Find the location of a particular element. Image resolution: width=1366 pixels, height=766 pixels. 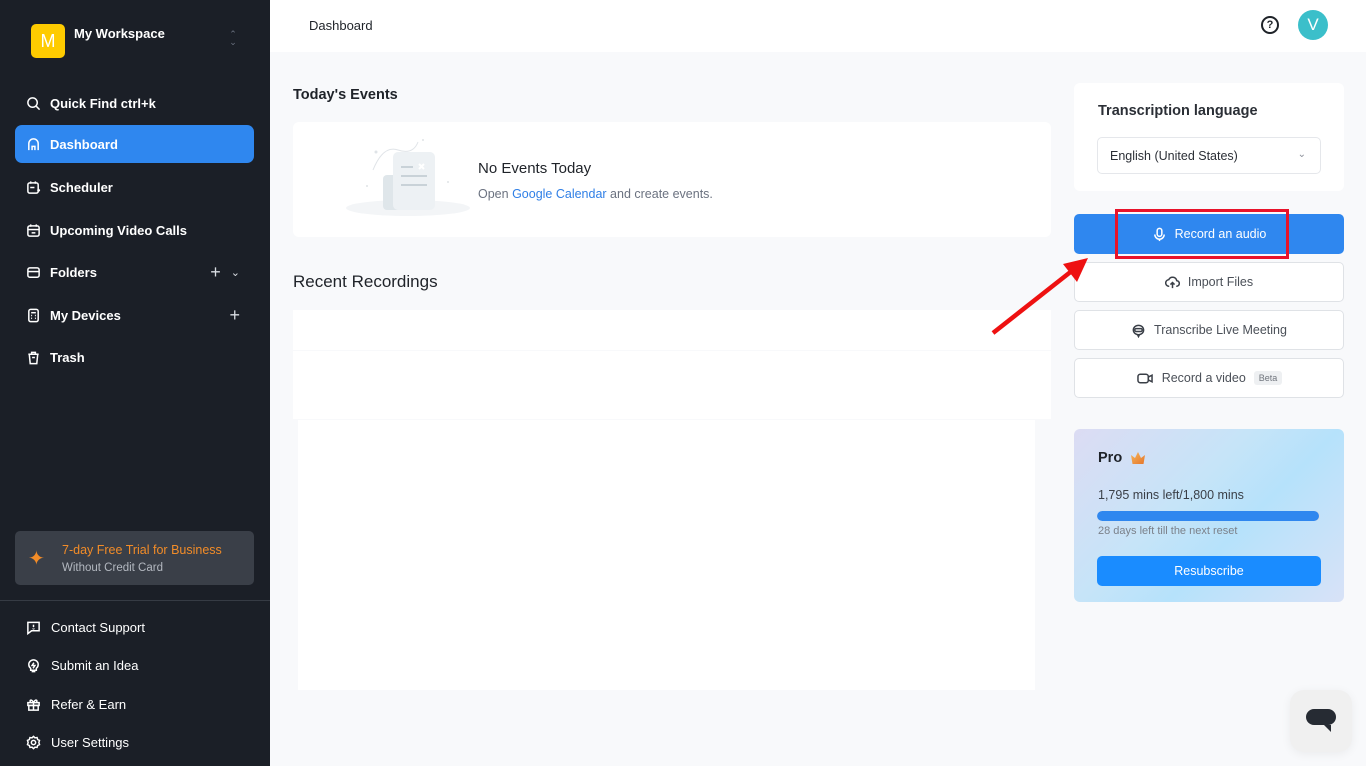

workspace-avatar: M is located at coordinates (48, 41).